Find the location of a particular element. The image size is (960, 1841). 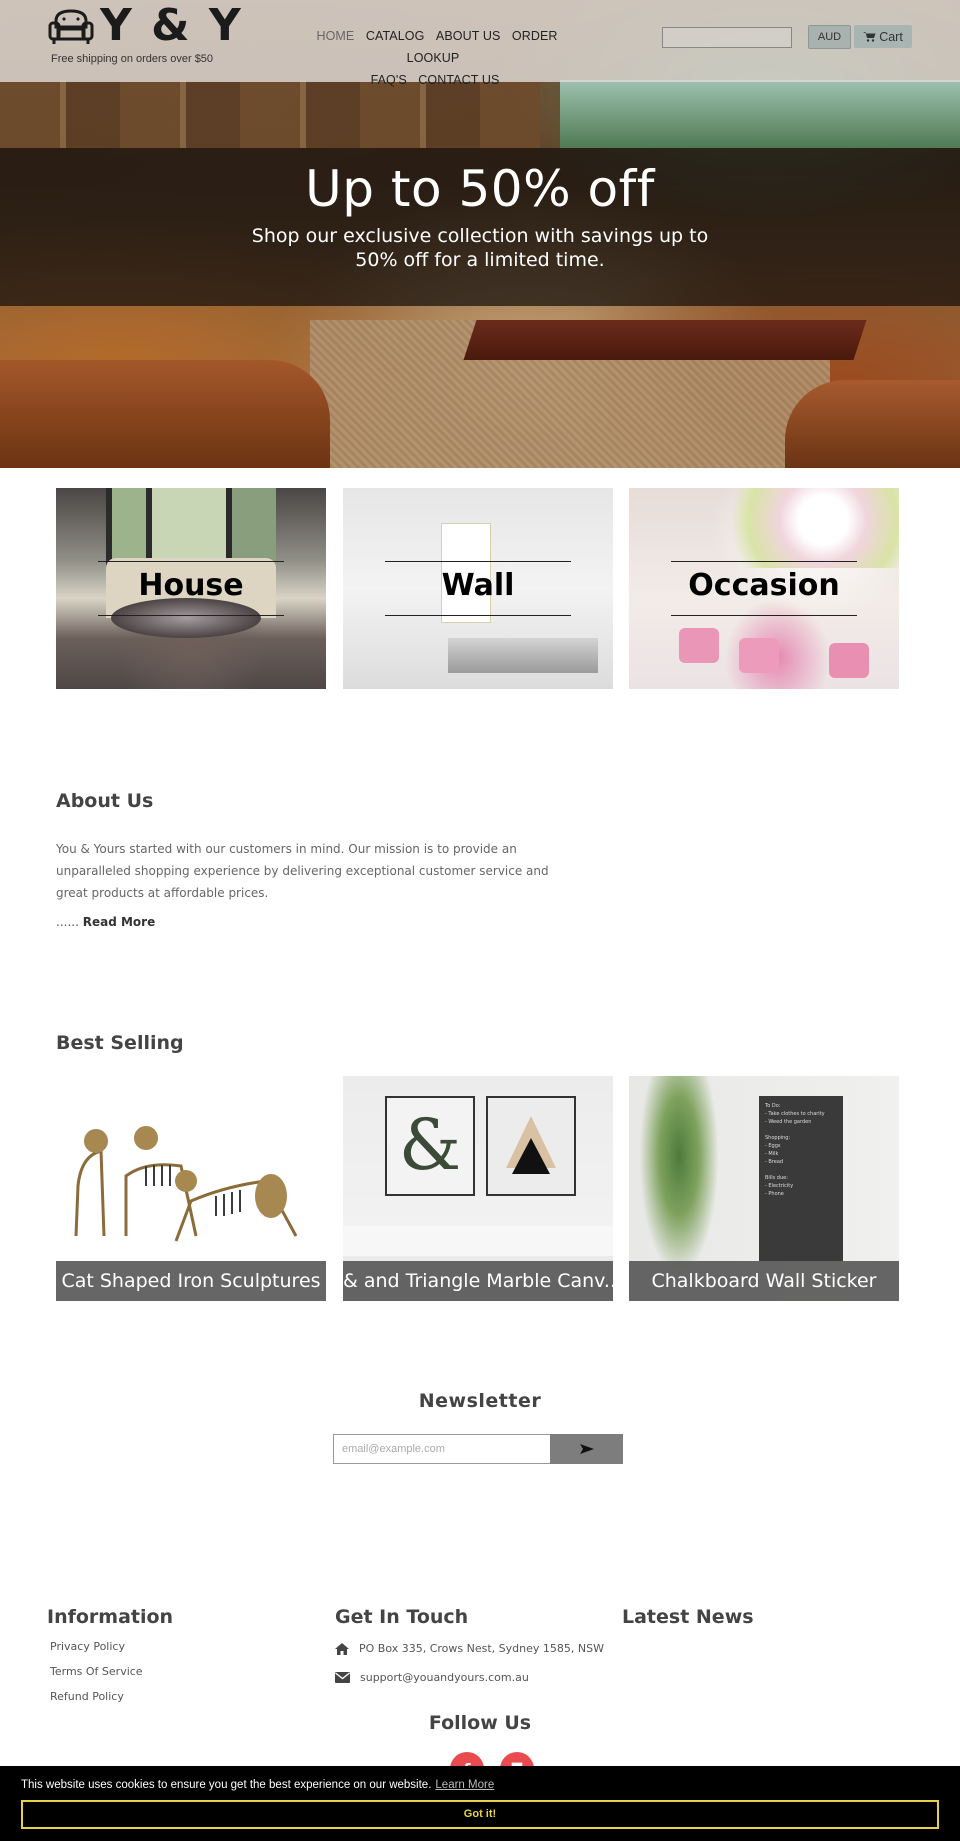

newsletter-heading: Newsletter is located at coordinates (480, 1401).